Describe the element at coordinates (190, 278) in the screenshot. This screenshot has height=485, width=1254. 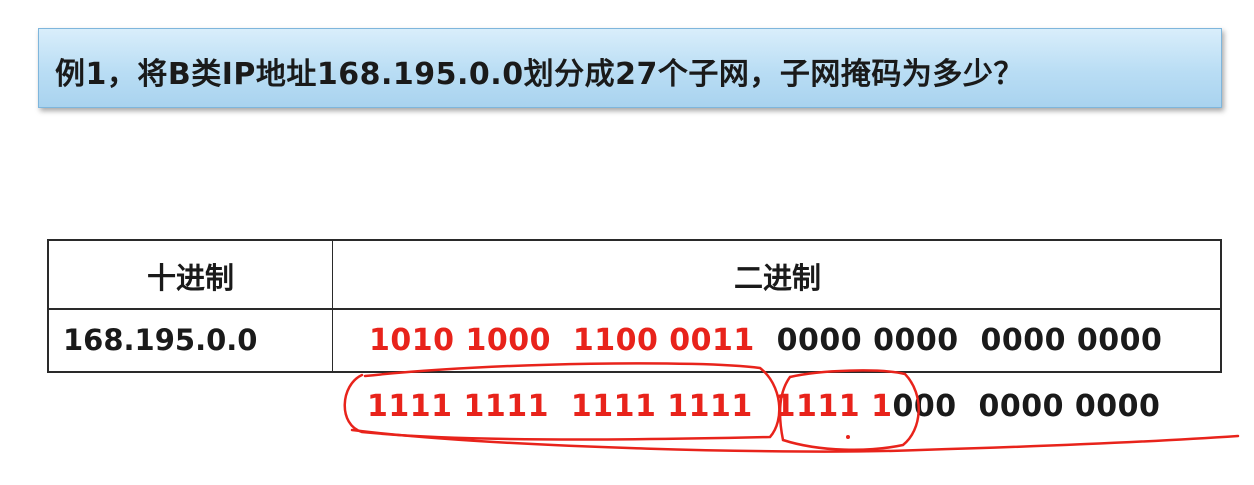
I see `header-decimal: 十进制` at that location.